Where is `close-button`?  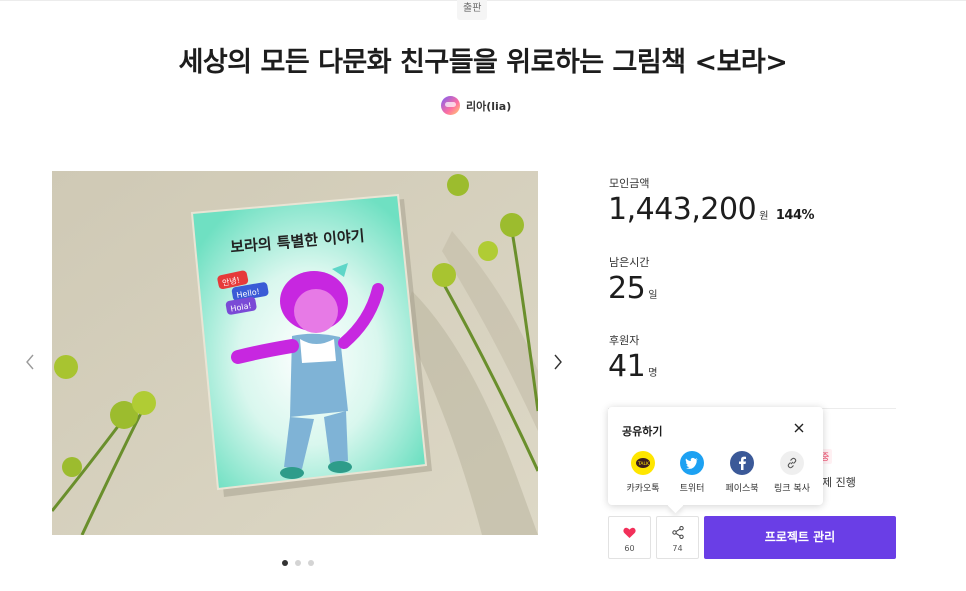 close-button is located at coordinates (799, 429).